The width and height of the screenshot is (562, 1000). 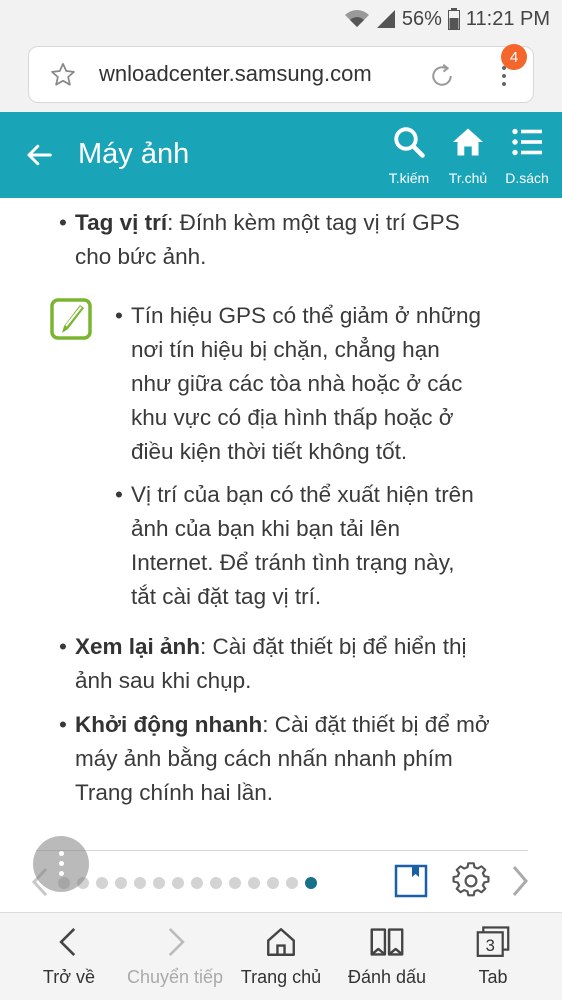 I want to click on address-bar: wnloadcenter.samsung.com 4, so click(x=281, y=73).